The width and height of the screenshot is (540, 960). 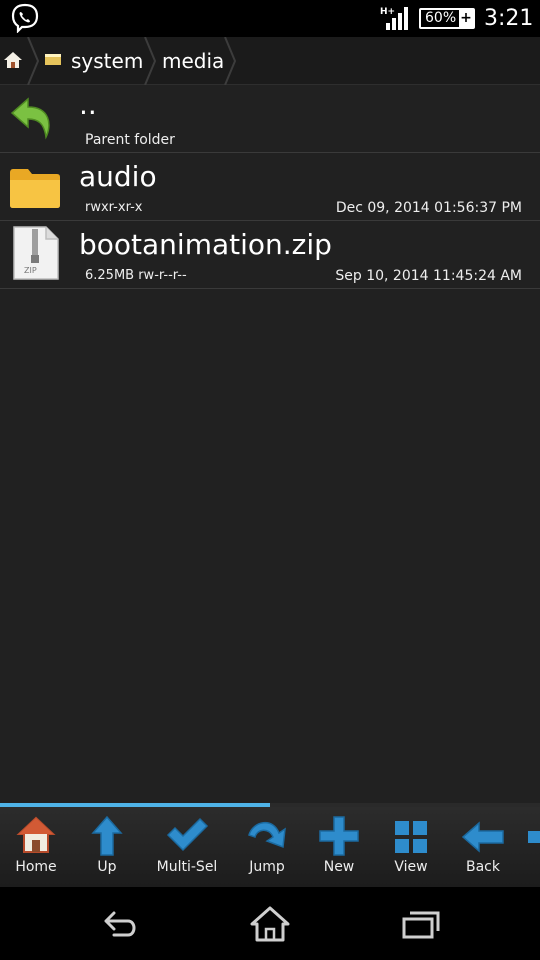 I want to click on battery-percent: 60%, so click(x=441, y=18).